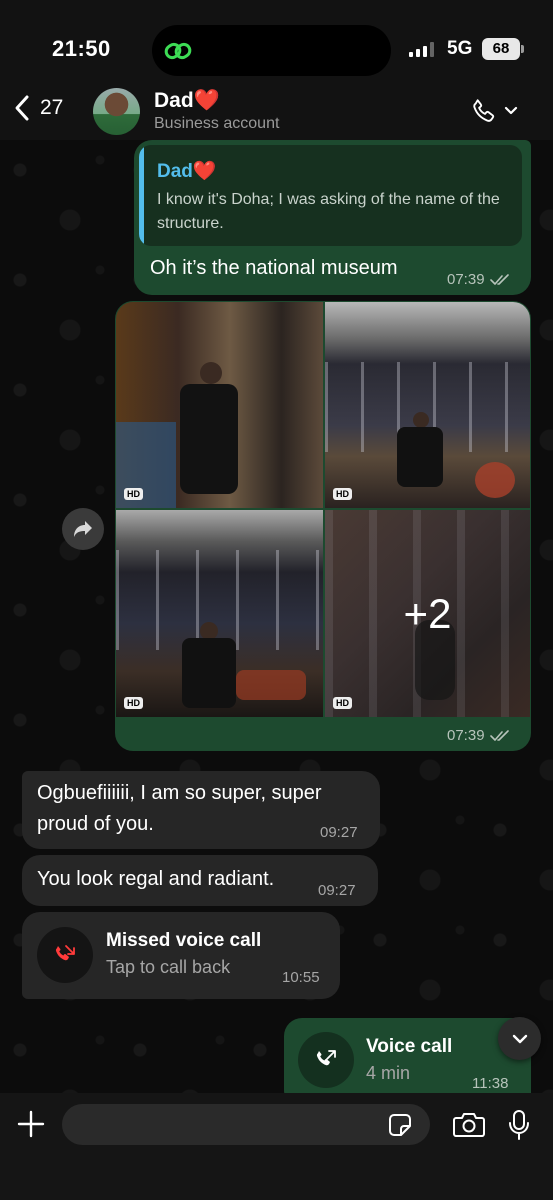 This screenshot has height=1200, width=553. Describe the element at coordinates (217, 123) in the screenshot. I see `contact-subtitle: Business account` at that location.